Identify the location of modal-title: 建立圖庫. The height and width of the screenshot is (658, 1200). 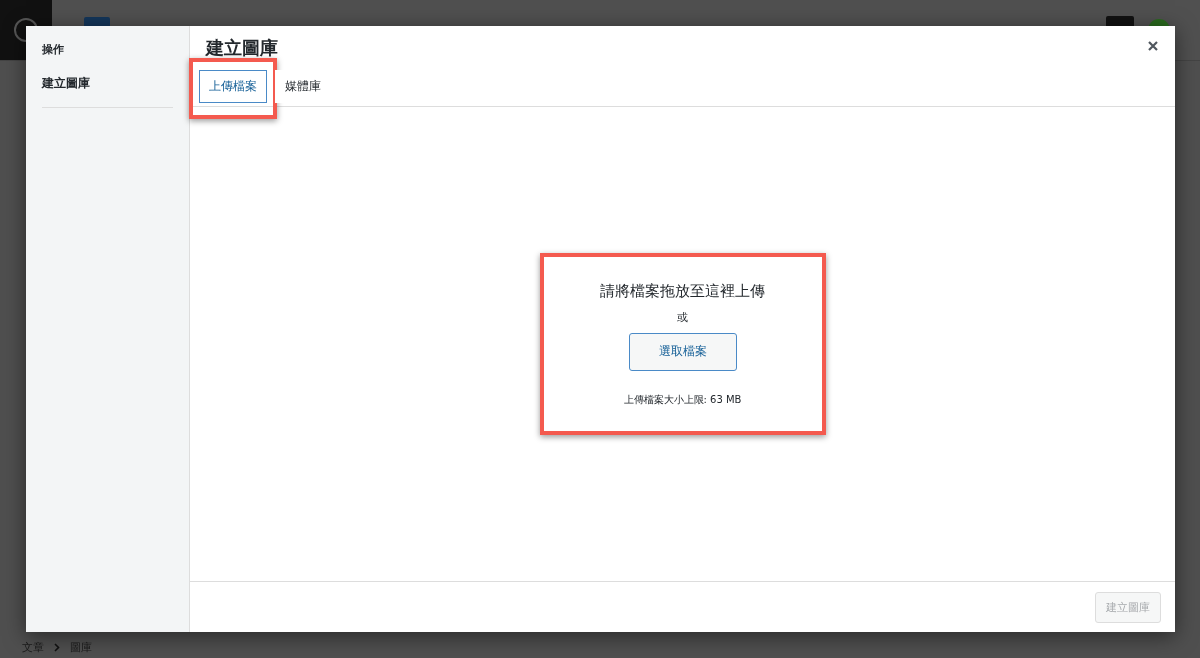
(242, 48).